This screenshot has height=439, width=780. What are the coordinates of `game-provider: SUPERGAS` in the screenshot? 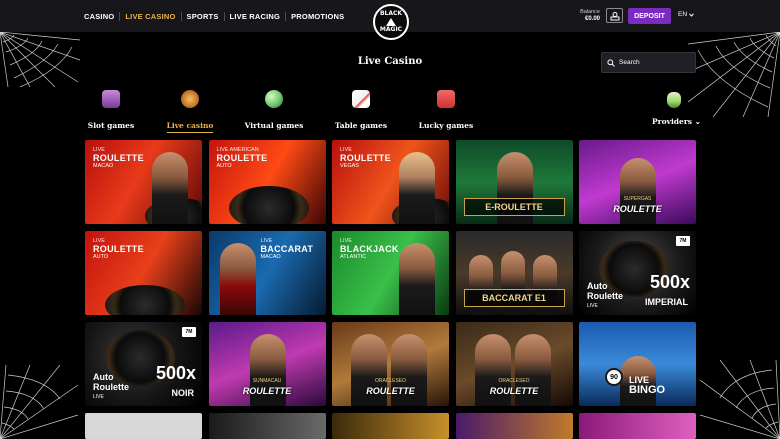 It's located at (637, 199).